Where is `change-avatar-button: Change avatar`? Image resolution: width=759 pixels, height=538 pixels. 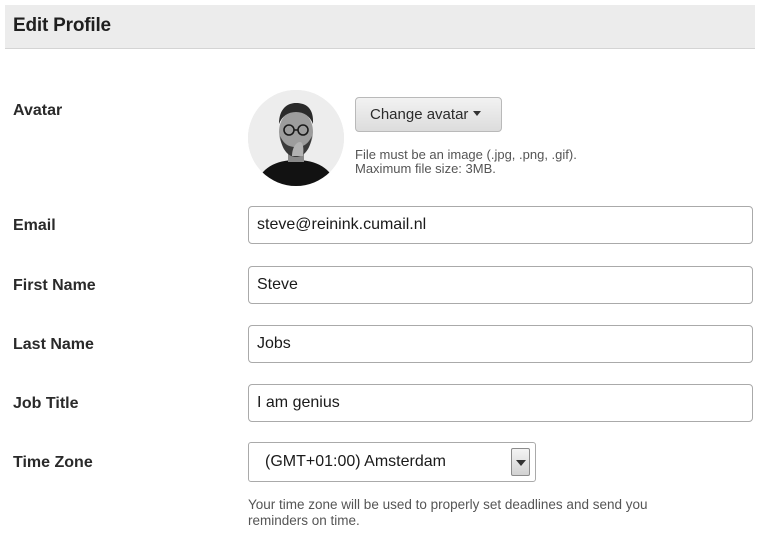 change-avatar-button: Change avatar is located at coordinates (428, 114).